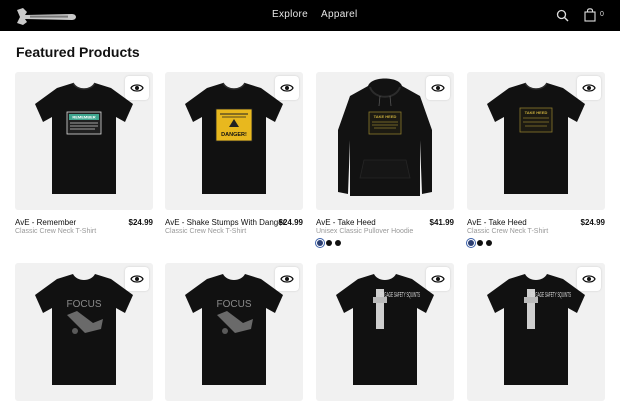 The height and width of the screenshot is (401, 620). I want to click on logo-wrench-icon, so click(46, 16).